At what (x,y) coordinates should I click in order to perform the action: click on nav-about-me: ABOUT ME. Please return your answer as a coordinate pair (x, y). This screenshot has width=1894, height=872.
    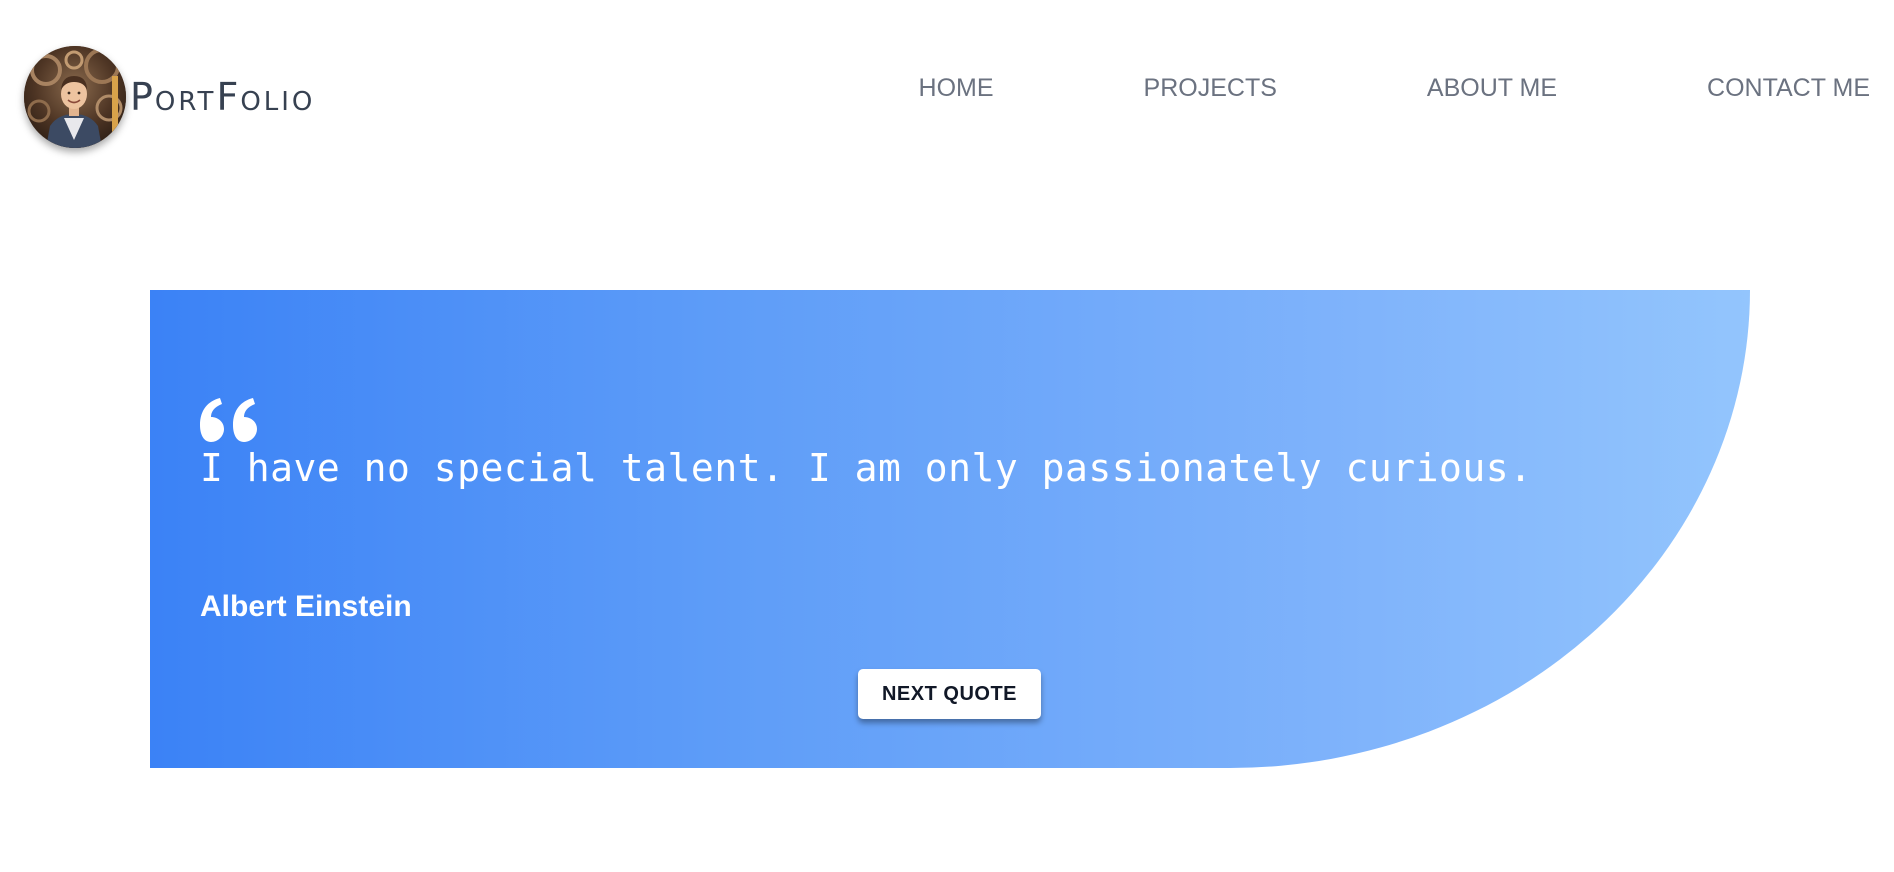
    Looking at the image, I should click on (1492, 88).